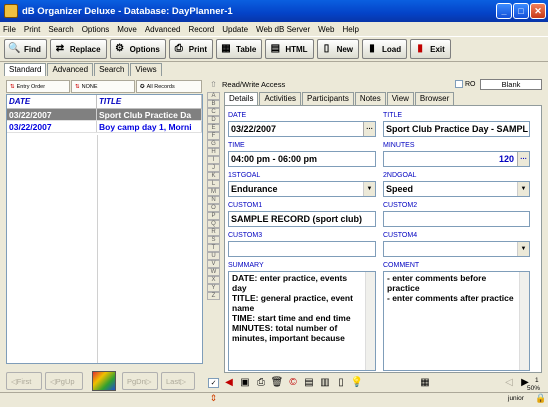 Image resolution: width=548 pixels, height=407 pixels. I want to click on alpha-b: B, so click(213, 104).